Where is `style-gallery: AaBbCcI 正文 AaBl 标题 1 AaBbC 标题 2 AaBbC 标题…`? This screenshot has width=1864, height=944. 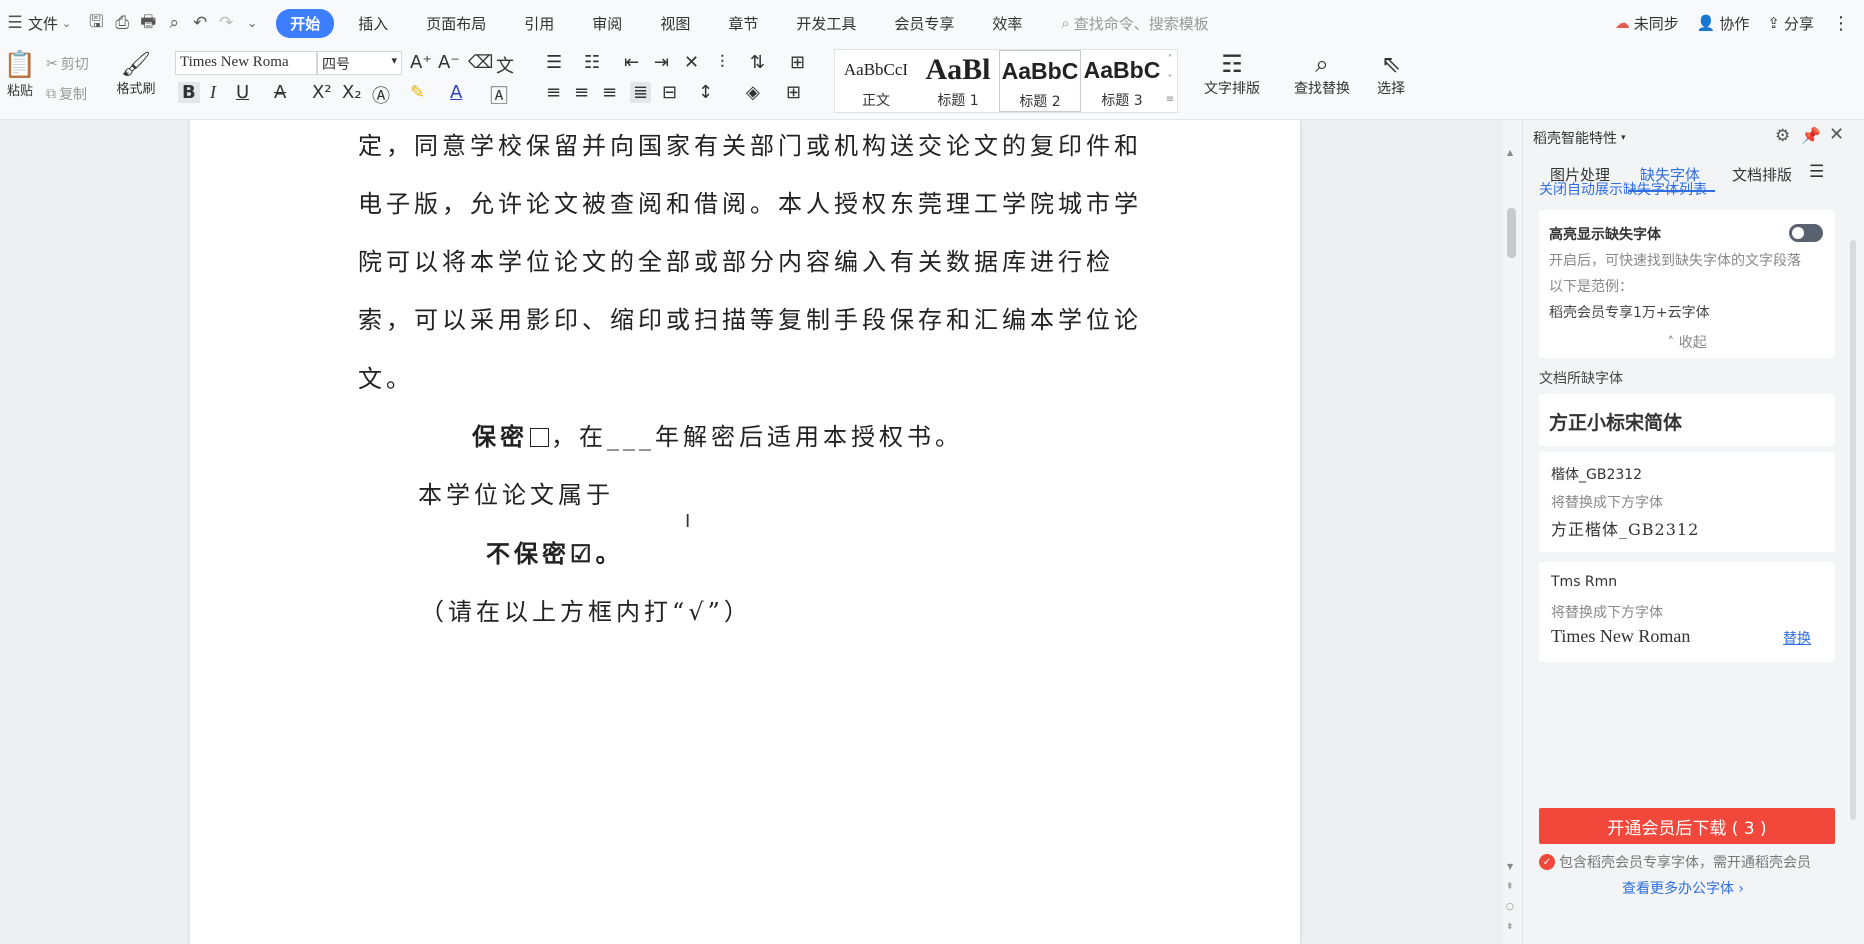 style-gallery: AaBbCcI 正文 AaBl 标题 1 AaBbC 标题 2 AaBbC 标题… is located at coordinates (1006, 81).